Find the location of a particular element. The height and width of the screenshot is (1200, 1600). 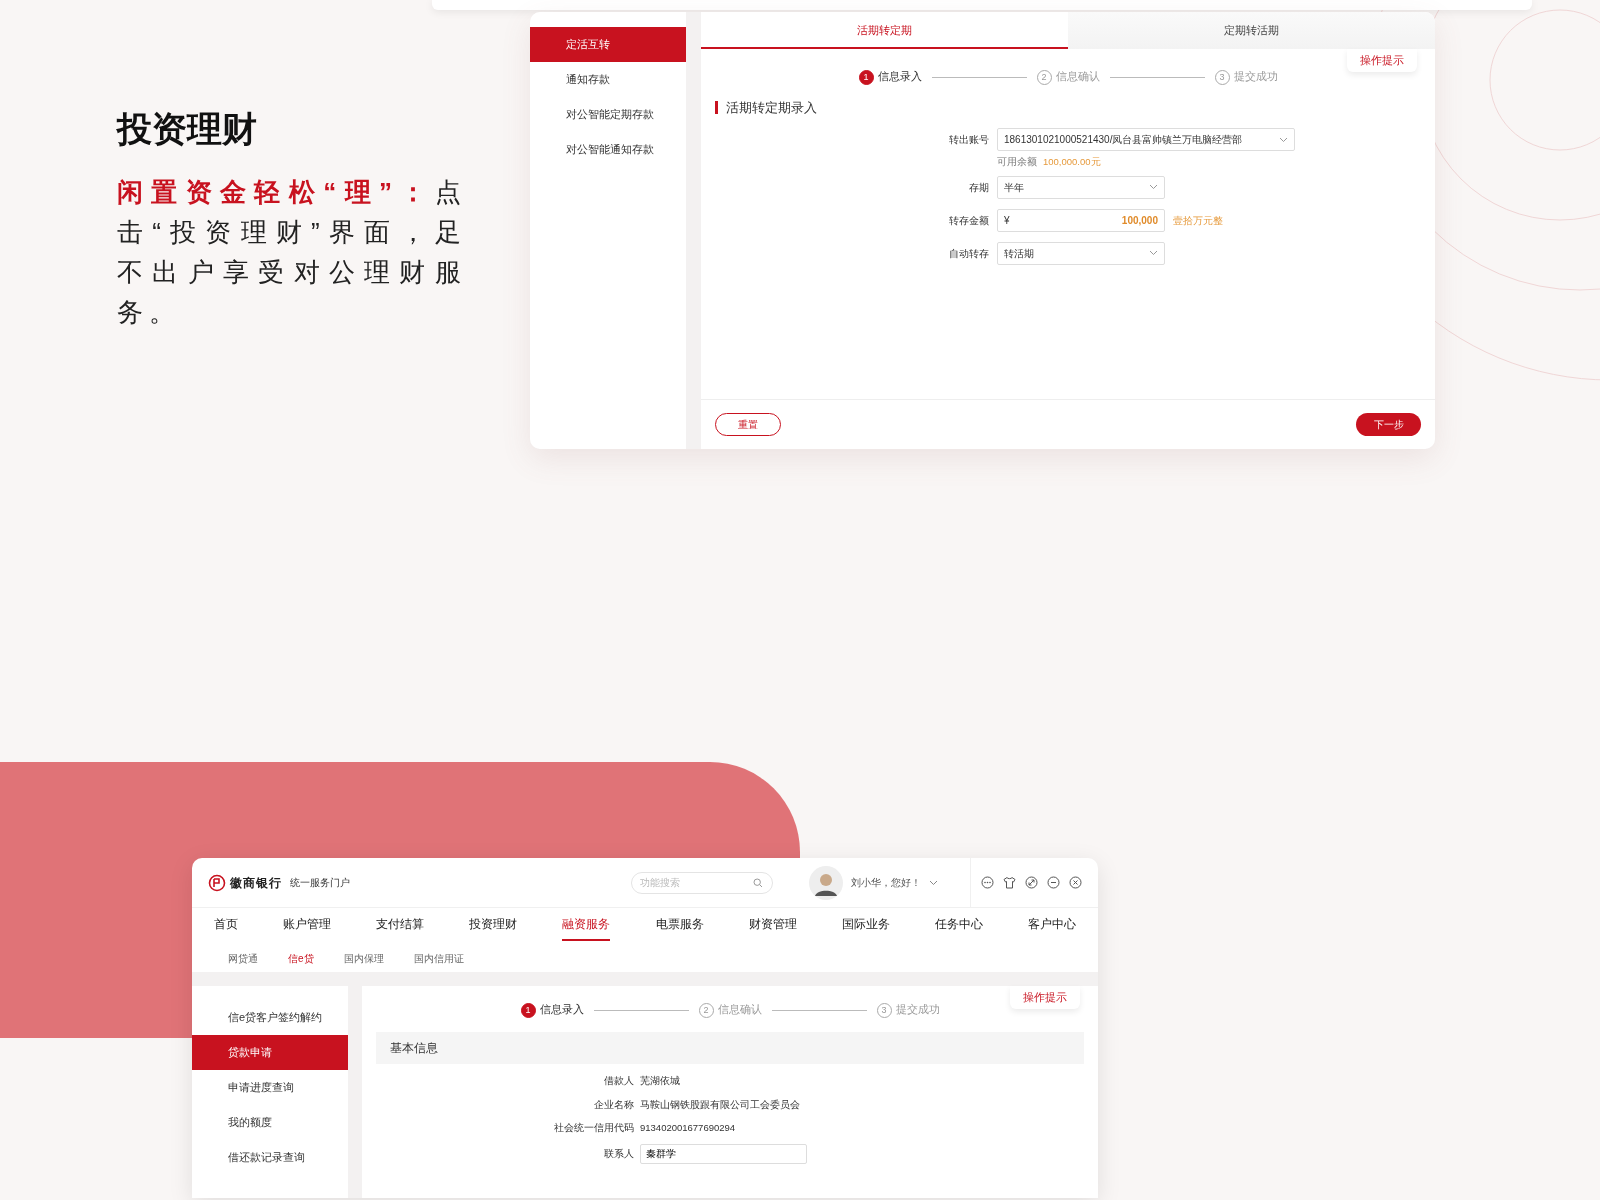

minimize-icon is located at coordinates (1053, 882).